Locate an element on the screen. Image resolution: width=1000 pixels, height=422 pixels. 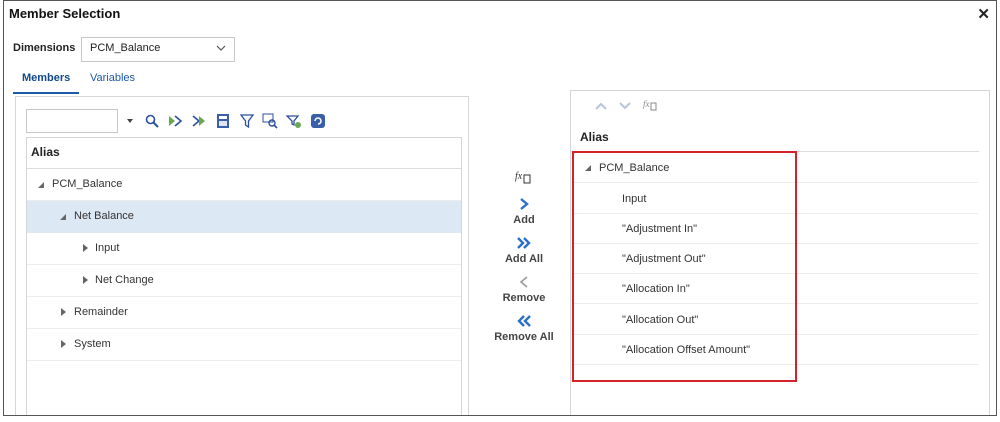
chevron-left-icon is located at coordinates (523, 282).